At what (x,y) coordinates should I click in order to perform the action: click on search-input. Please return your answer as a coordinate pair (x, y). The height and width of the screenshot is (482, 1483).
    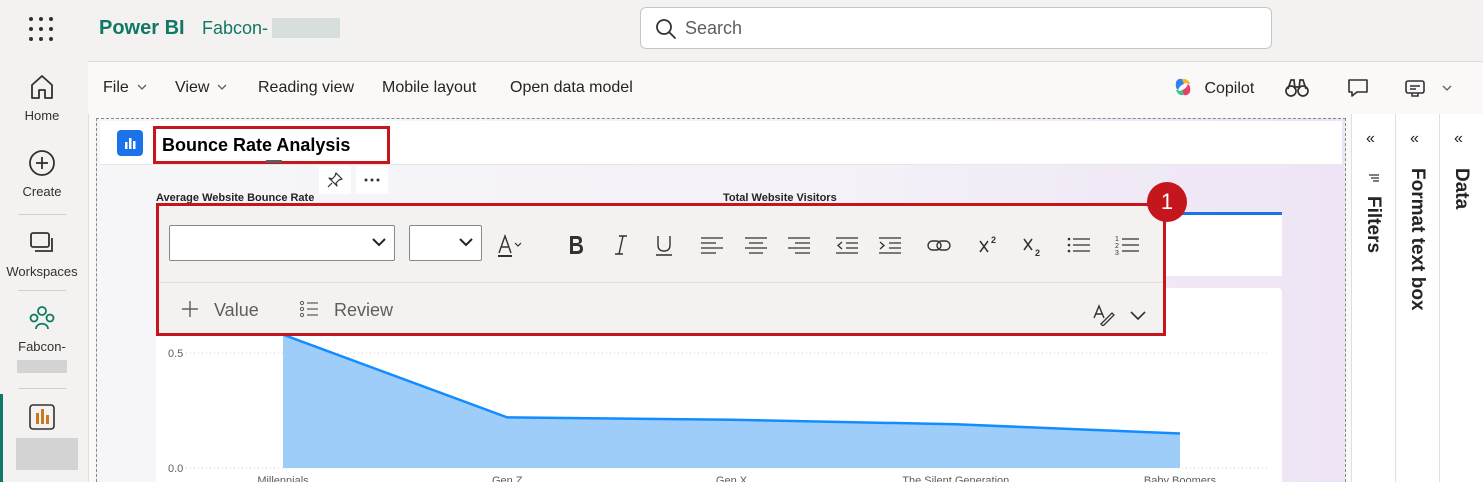
    Looking at the image, I should click on (965, 28).